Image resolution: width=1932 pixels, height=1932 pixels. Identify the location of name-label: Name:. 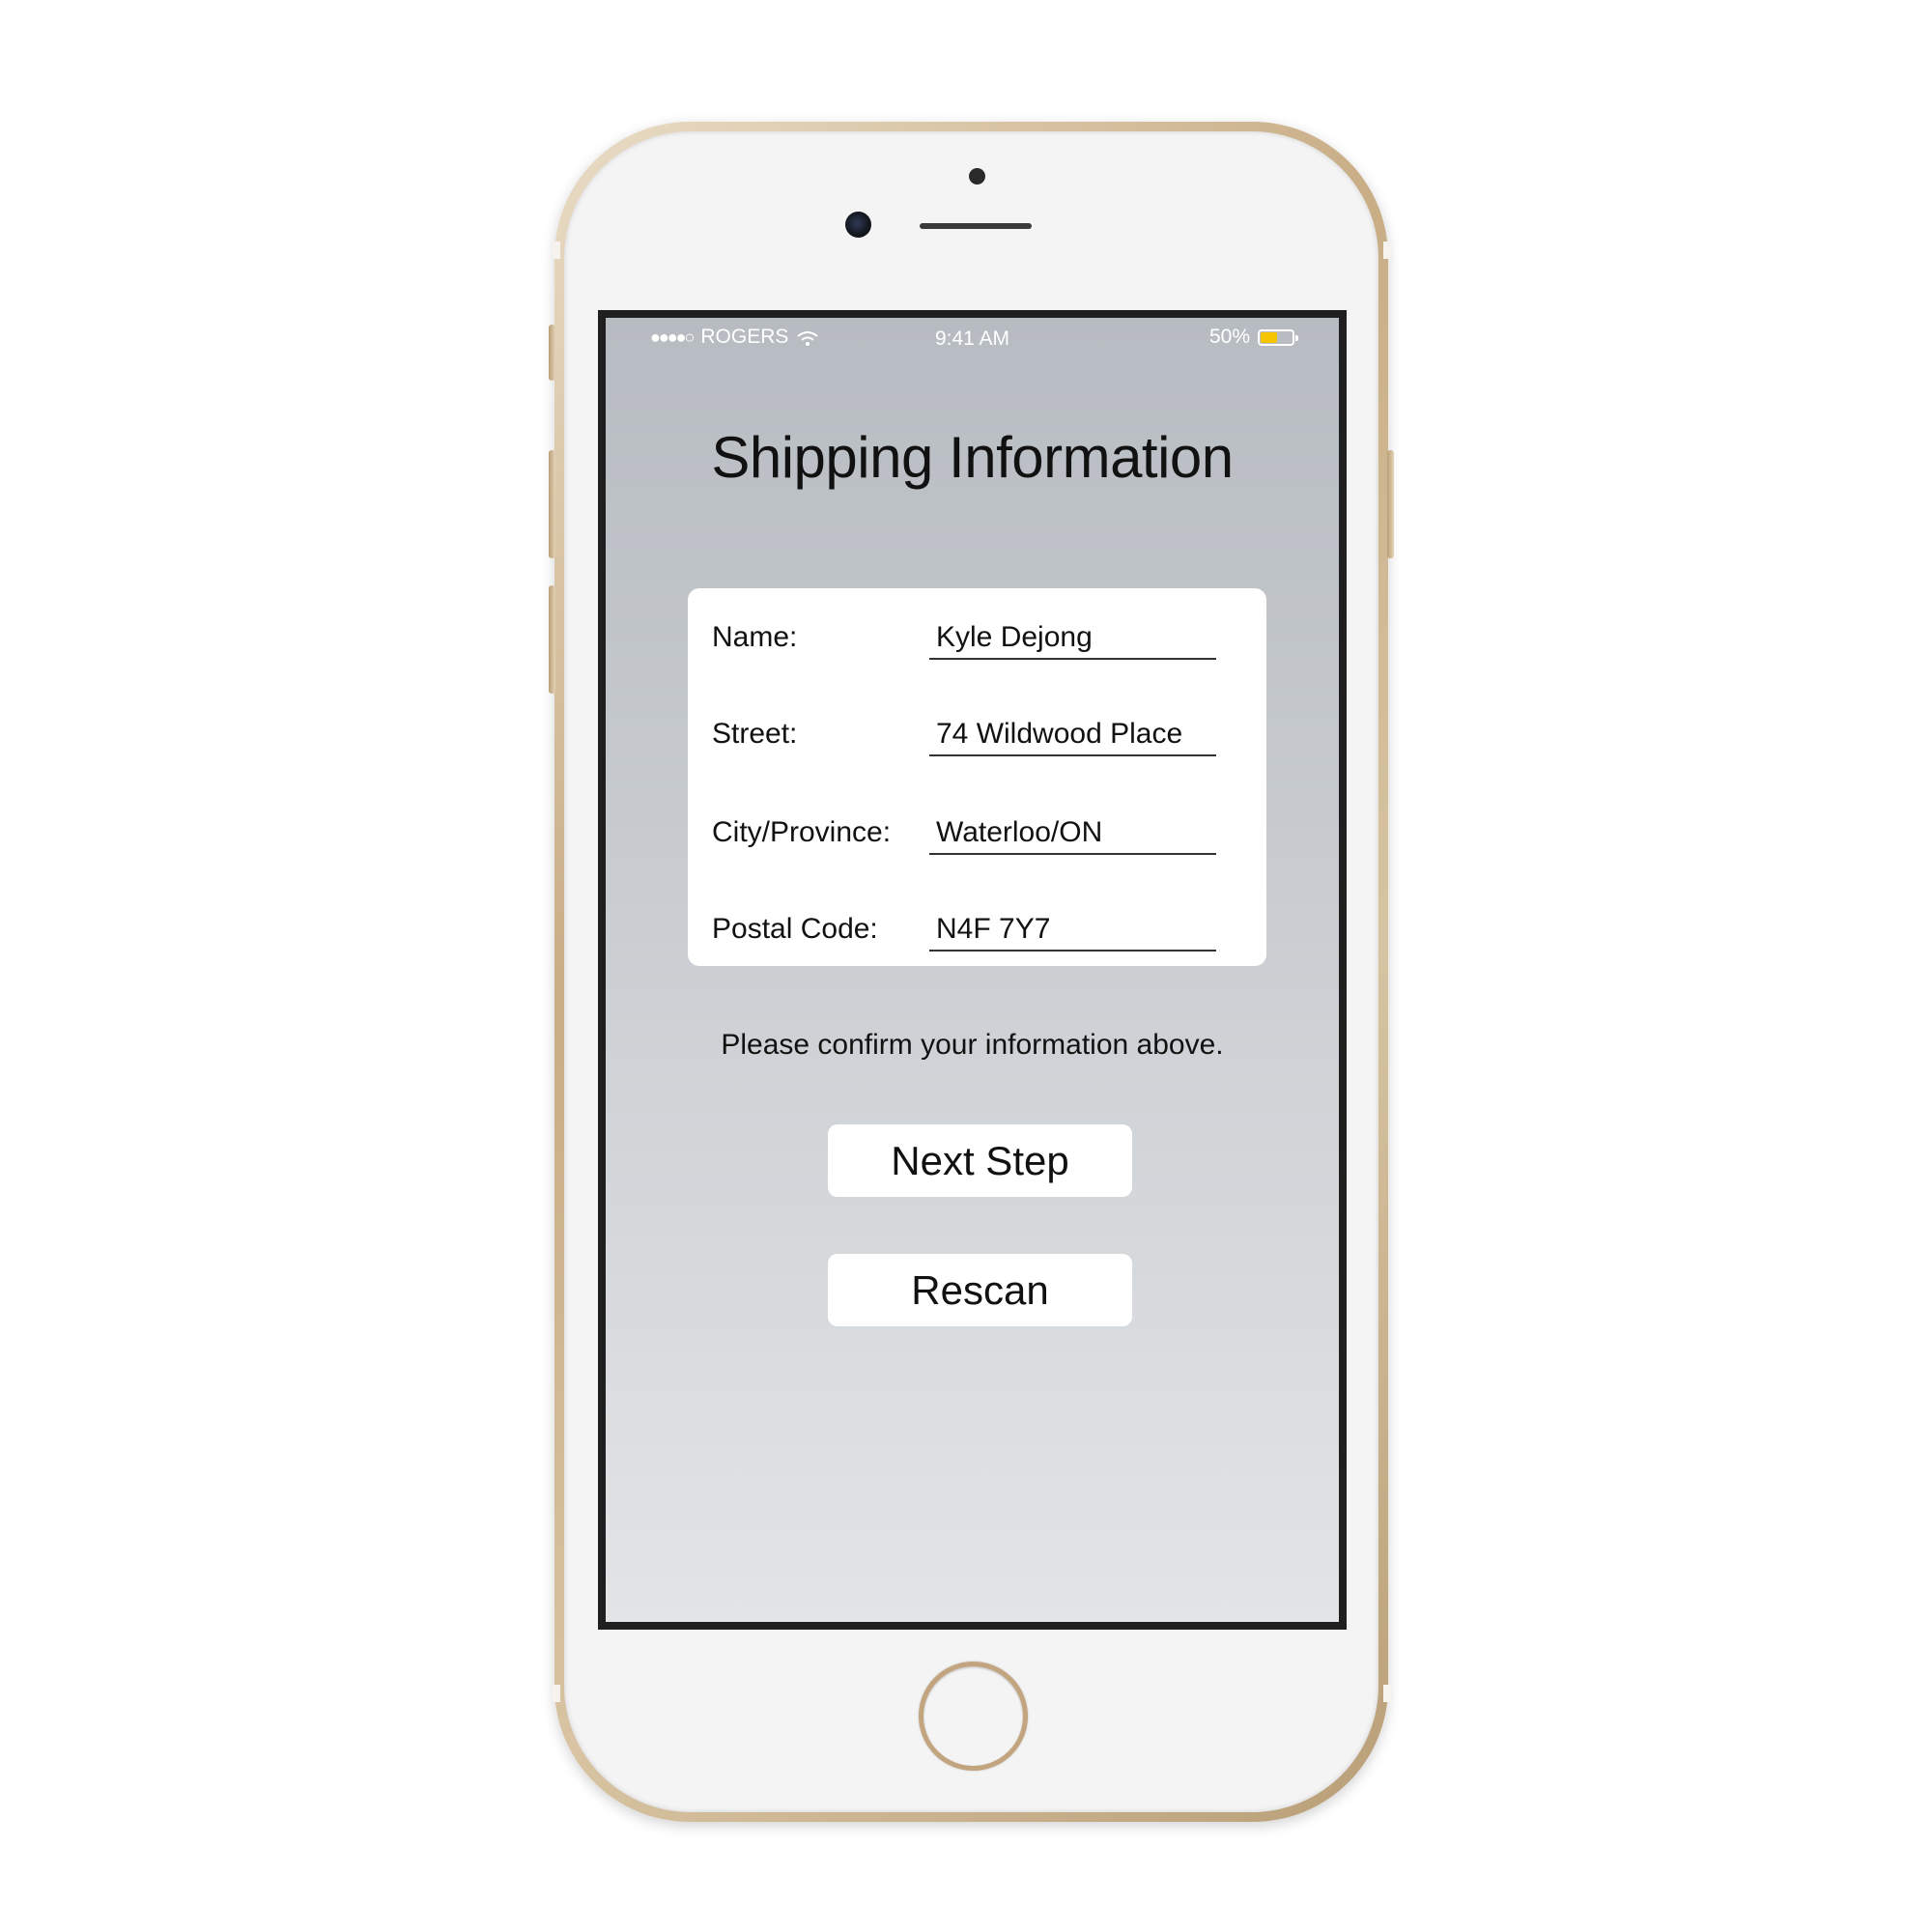
(755, 637).